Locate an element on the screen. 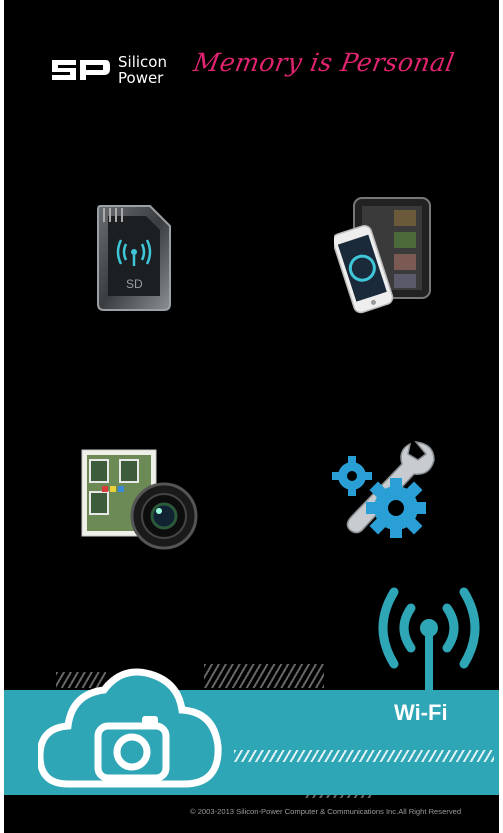 Image resolution: width=503 pixels, height=833 pixels. tablet-phone-icon is located at coordinates (382, 255).